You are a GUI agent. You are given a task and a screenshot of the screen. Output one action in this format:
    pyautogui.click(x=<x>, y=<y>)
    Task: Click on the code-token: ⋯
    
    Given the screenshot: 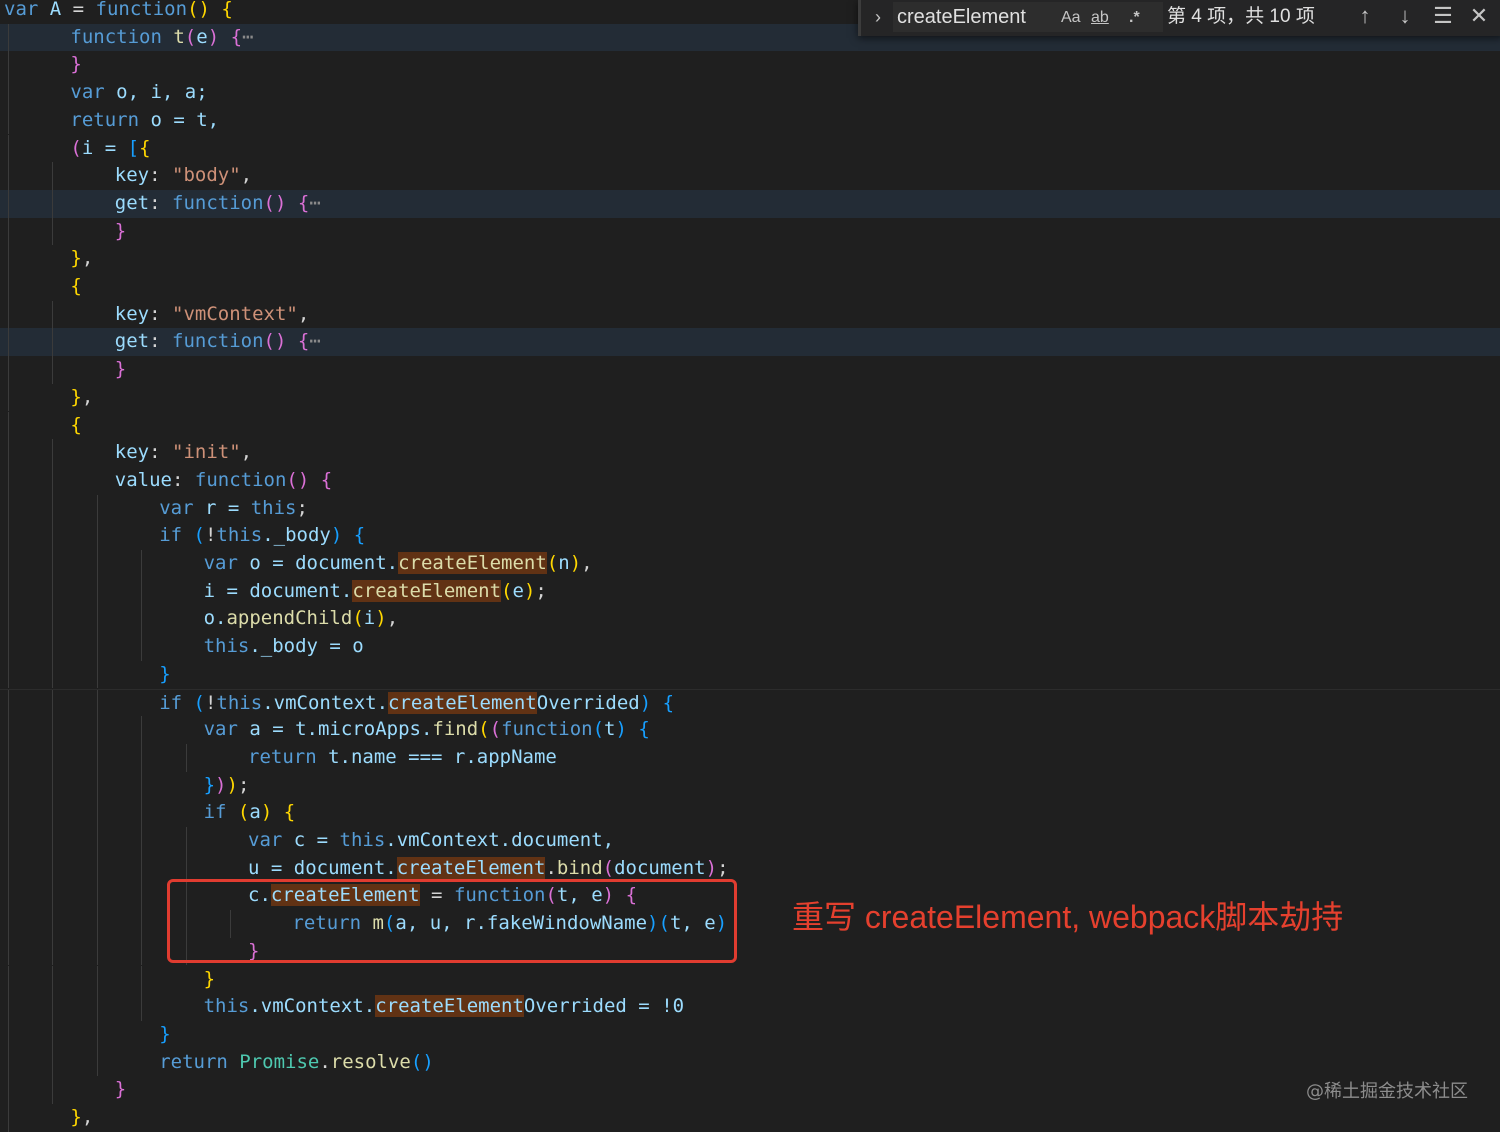 What is the action you would take?
    pyautogui.click(x=315, y=202)
    